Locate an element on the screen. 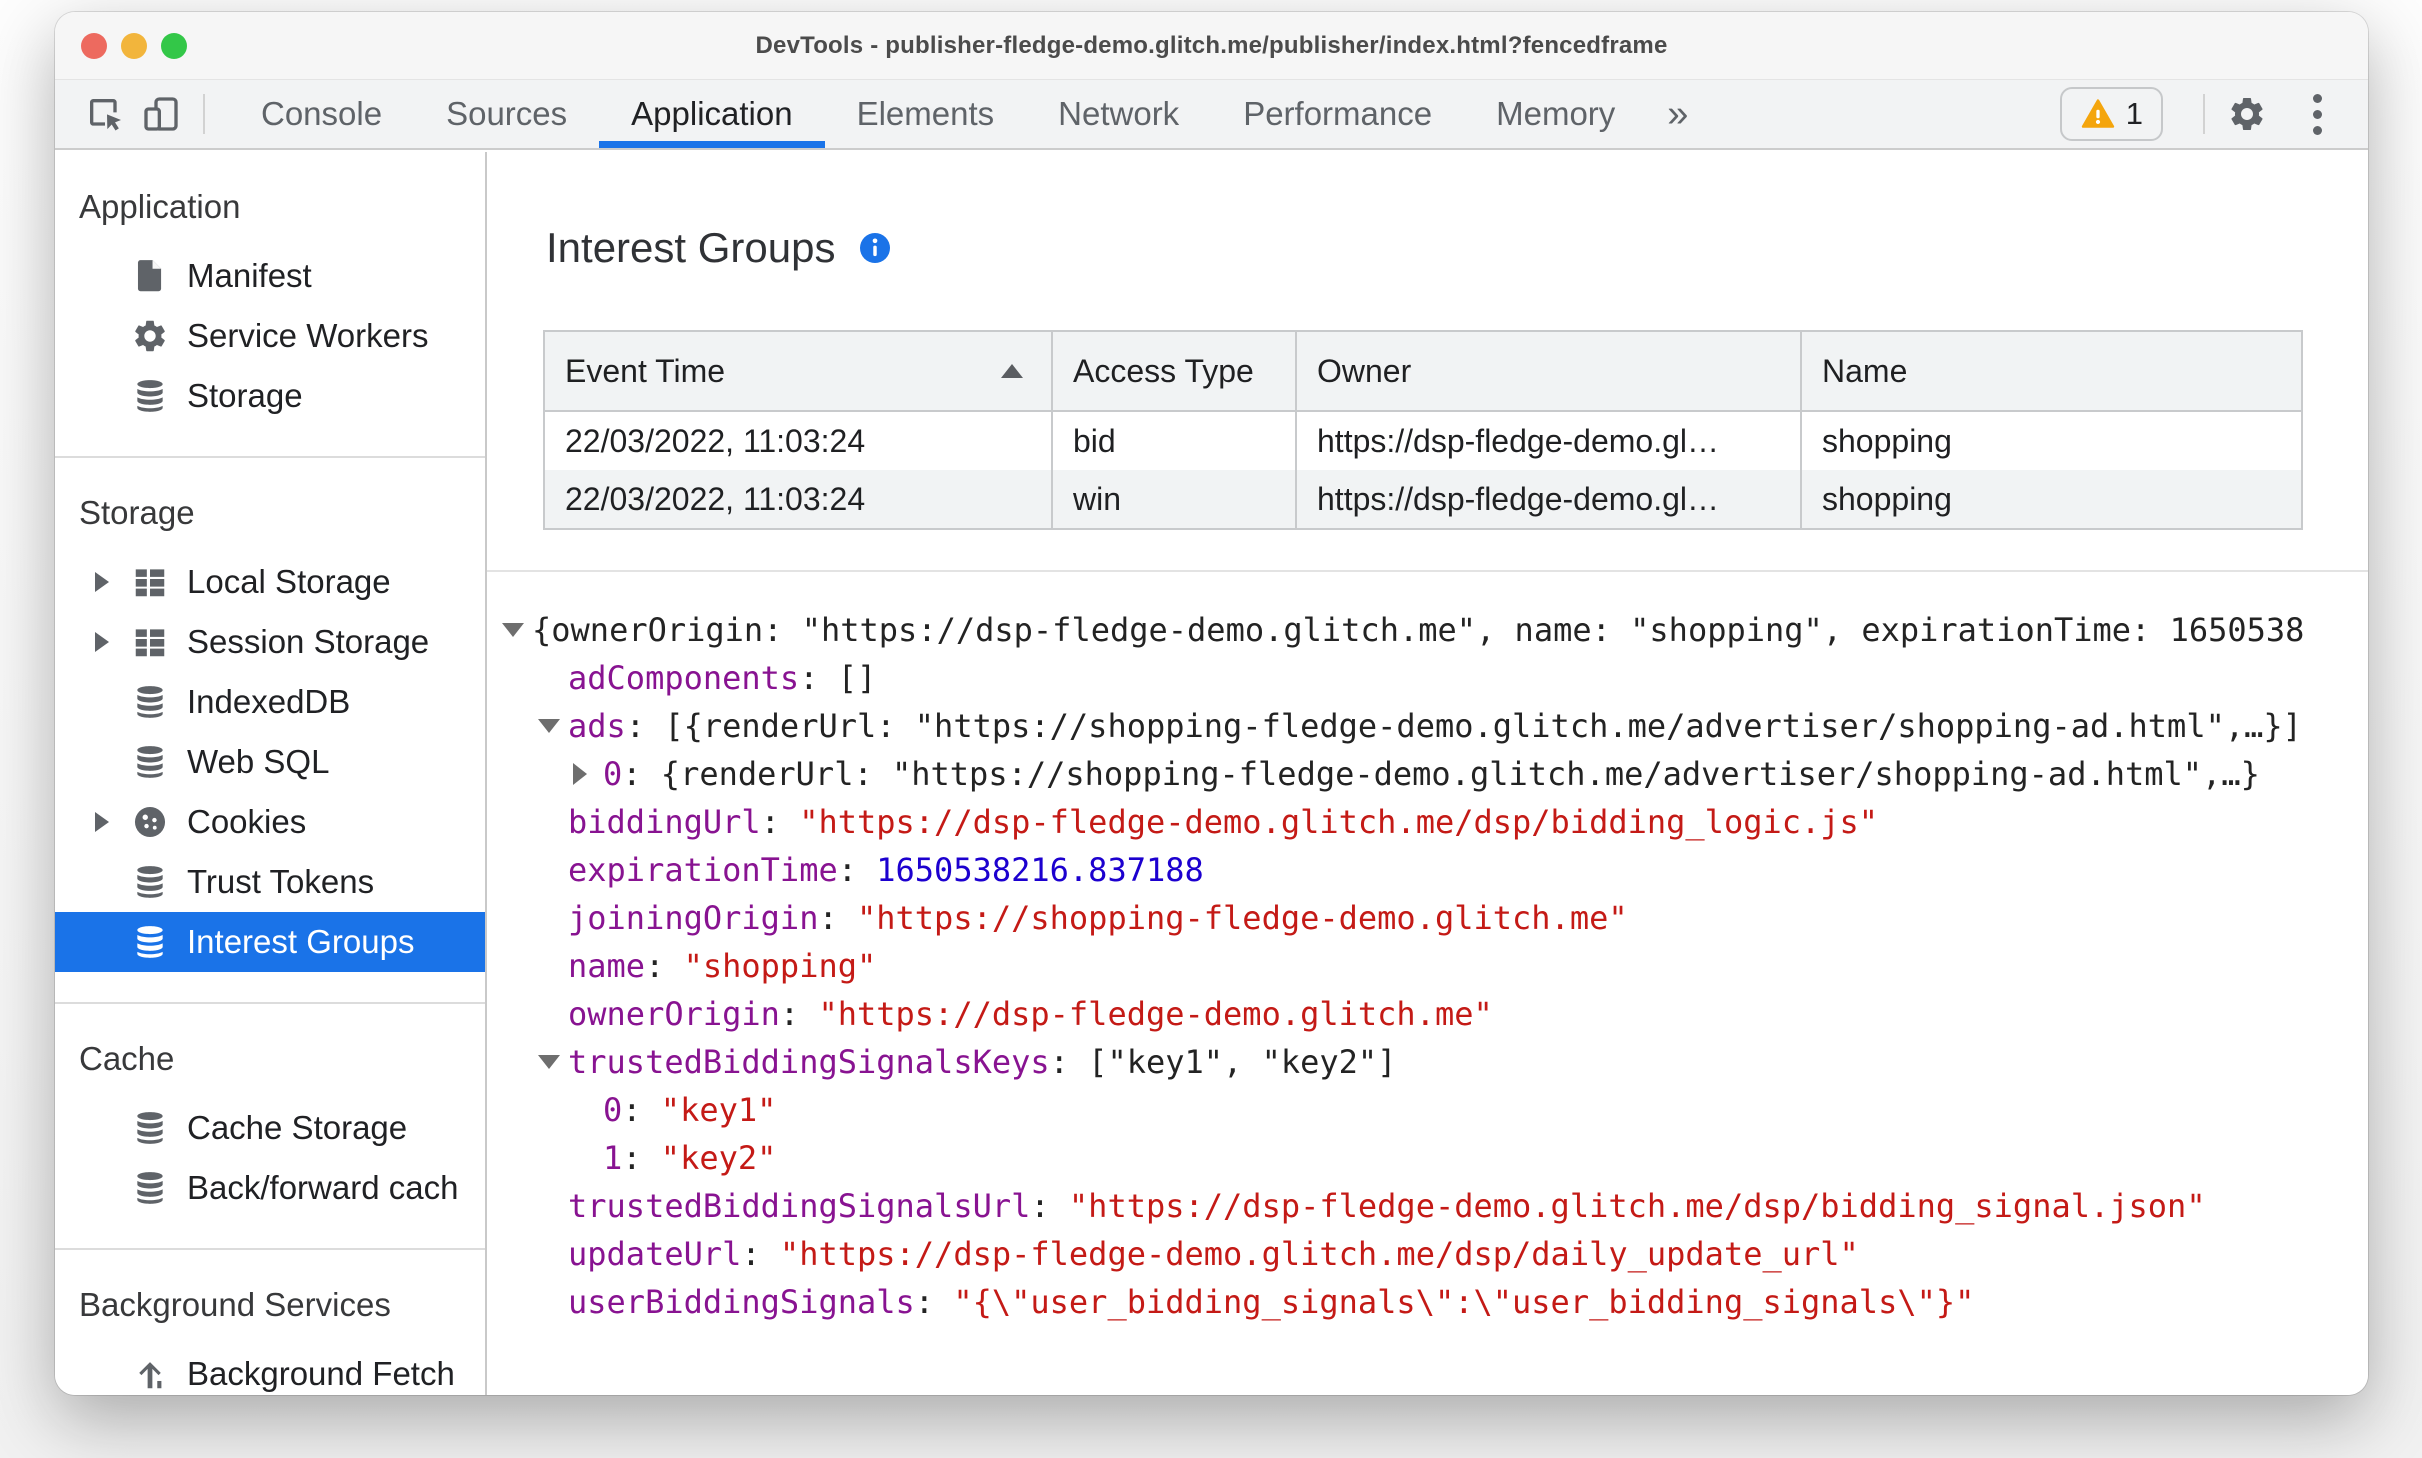 The height and width of the screenshot is (1458, 2422). tree-row: expirationTime: 1650538216.837188 is located at coordinates (1427, 870).